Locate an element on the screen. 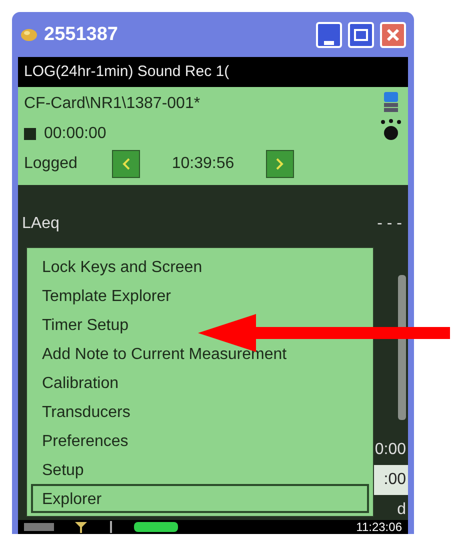  previous-button is located at coordinates (126, 164).